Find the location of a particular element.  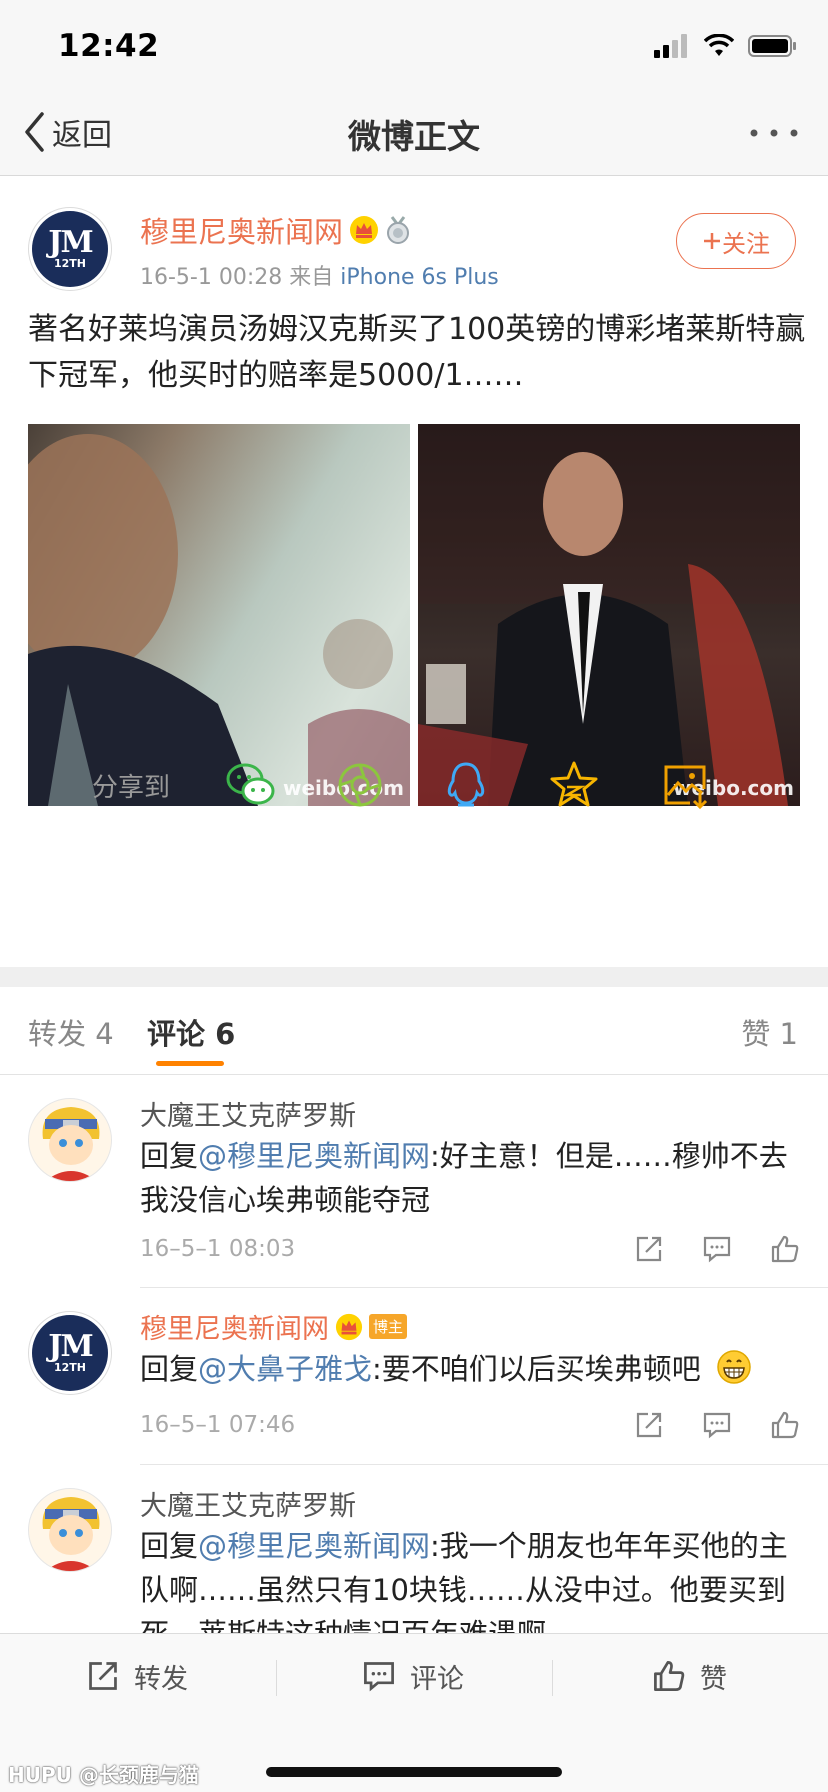

tab-comment: 评论 6 is located at coordinates (191, 1032).